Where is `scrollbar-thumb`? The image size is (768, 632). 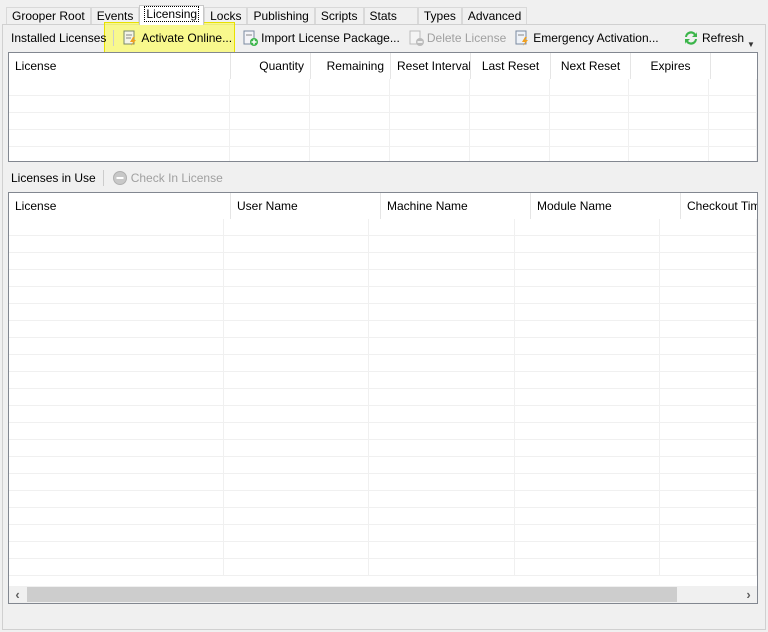
scrollbar-thumb is located at coordinates (352, 594).